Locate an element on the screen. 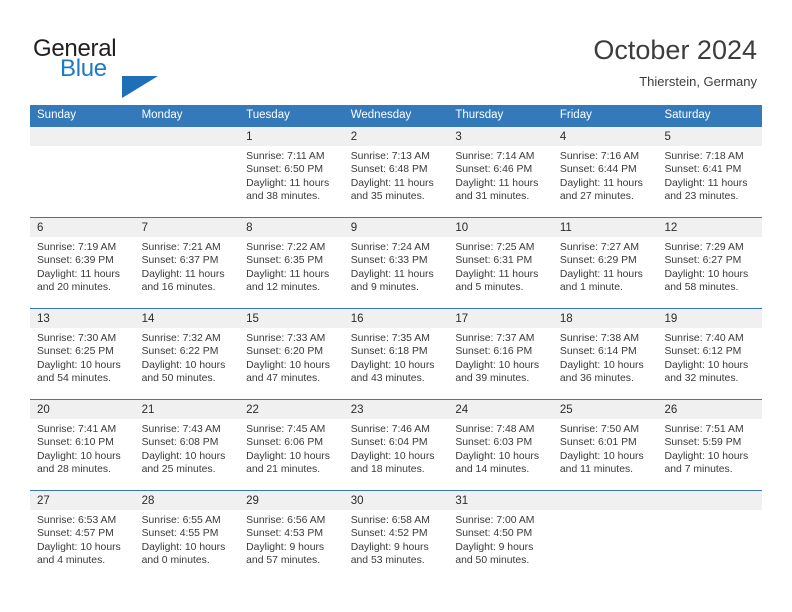  day-number-band: 27 is located at coordinates (82, 500).